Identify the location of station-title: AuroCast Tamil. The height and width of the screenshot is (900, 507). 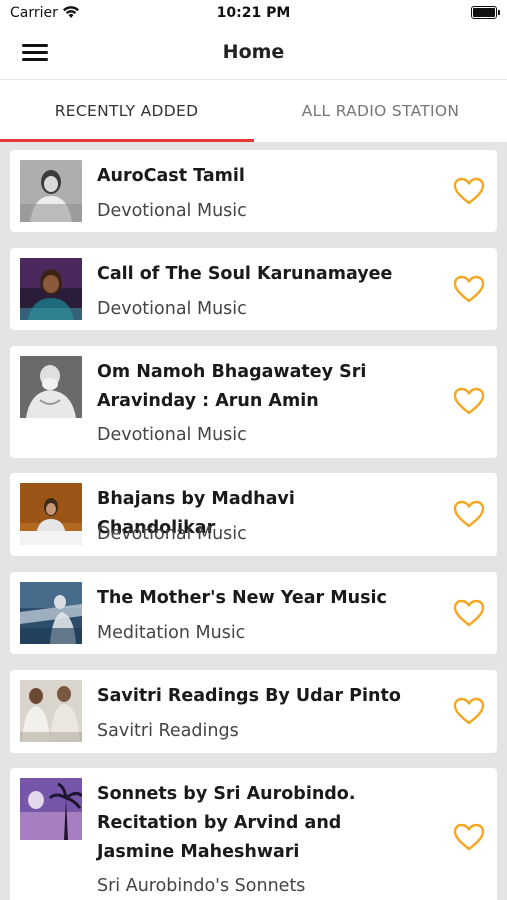
(171, 176).